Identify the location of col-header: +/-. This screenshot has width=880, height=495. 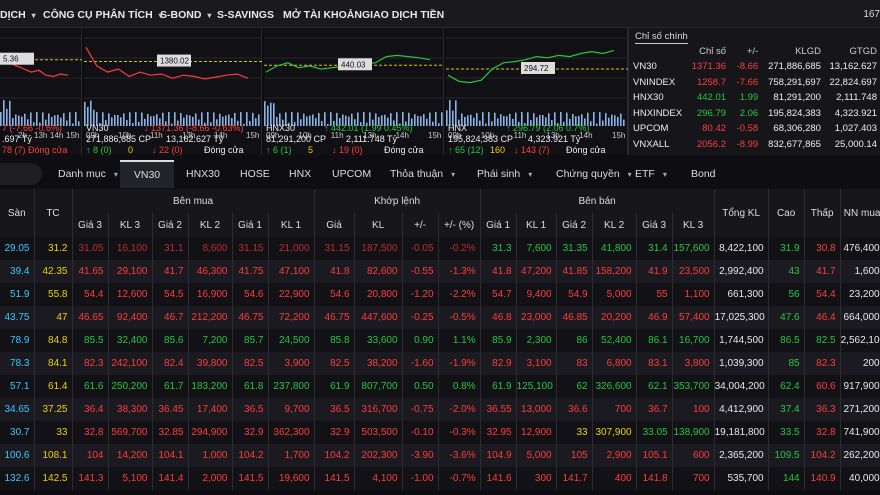
(420, 225).